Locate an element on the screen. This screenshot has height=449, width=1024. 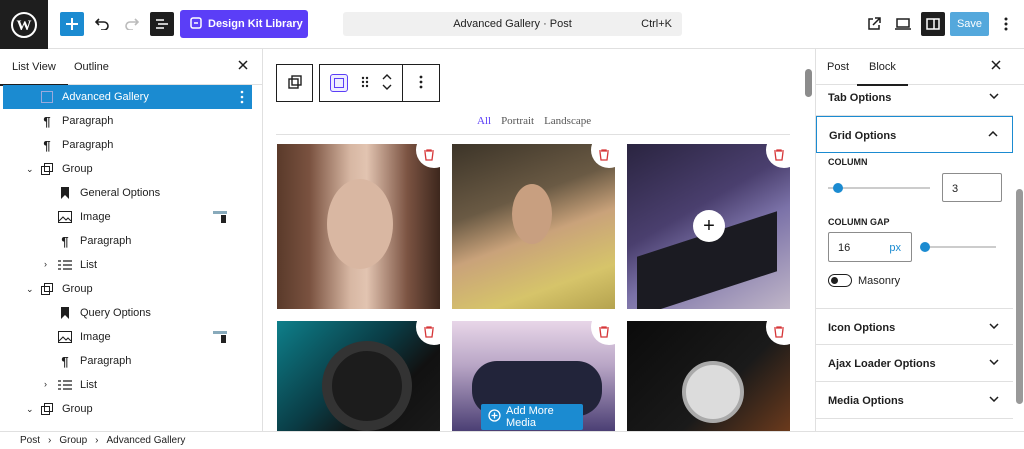
chevron-up-icon is located at coordinates (993, 134).